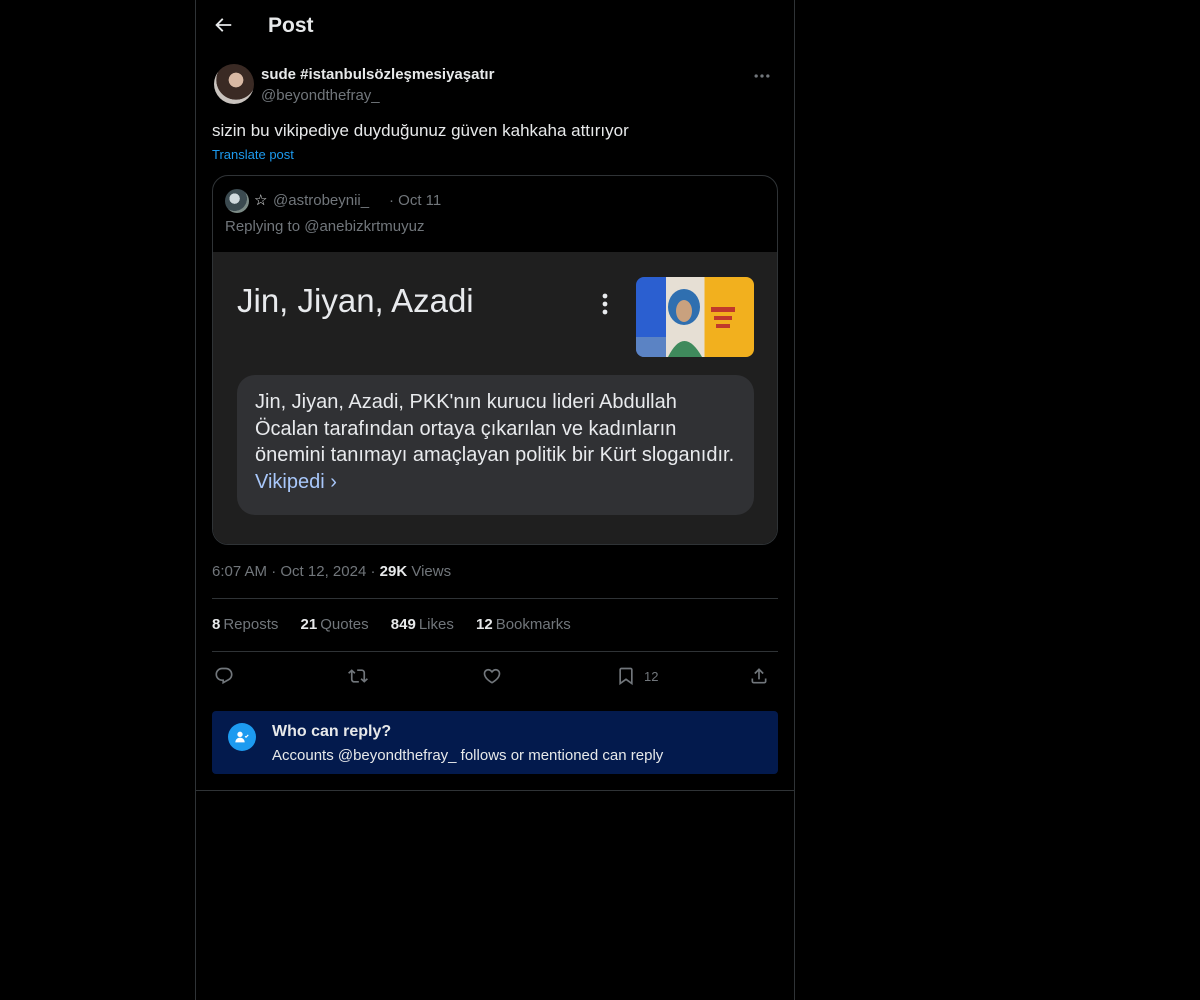 The image size is (1200, 1000). I want to click on bookmarks-stat: 12 Bookmarks, so click(523, 624).